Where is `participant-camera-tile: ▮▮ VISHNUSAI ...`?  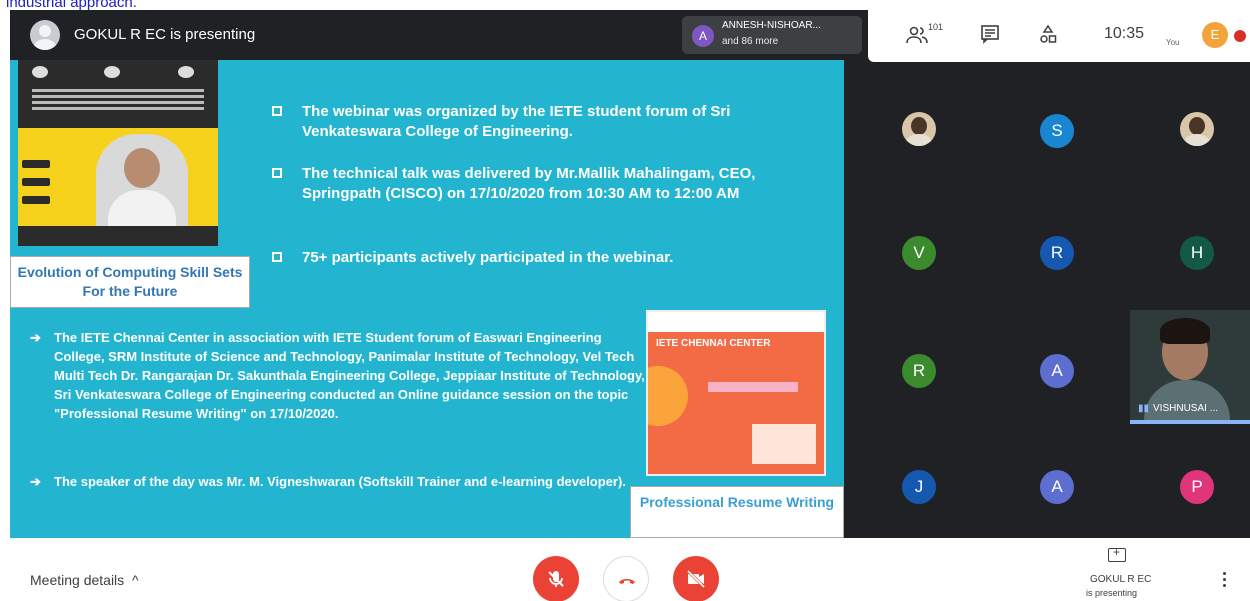 participant-camera-tile: ▮▮ VISHNUSAI ... is located at coordinates (1190, 367).